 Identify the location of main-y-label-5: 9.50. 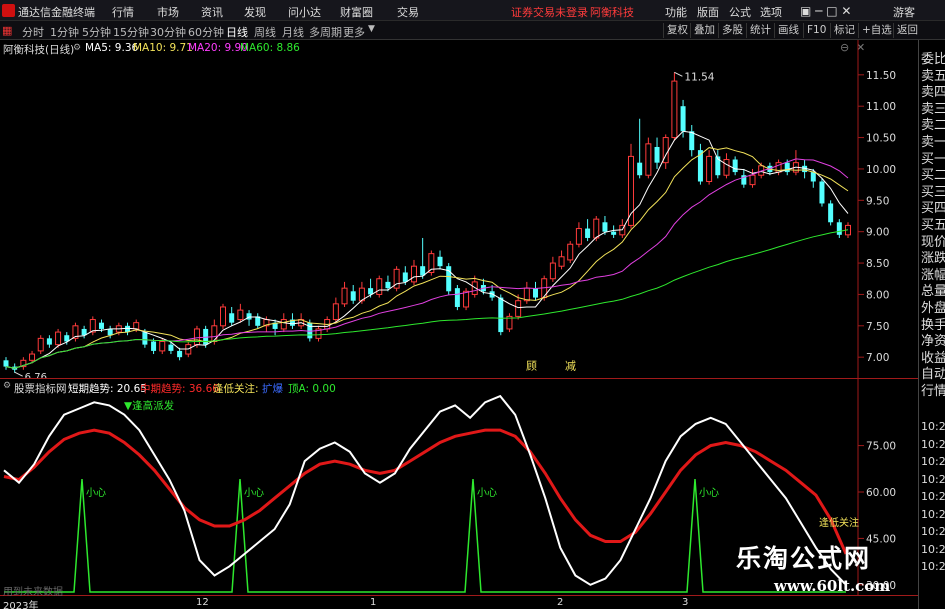
(877, 201).